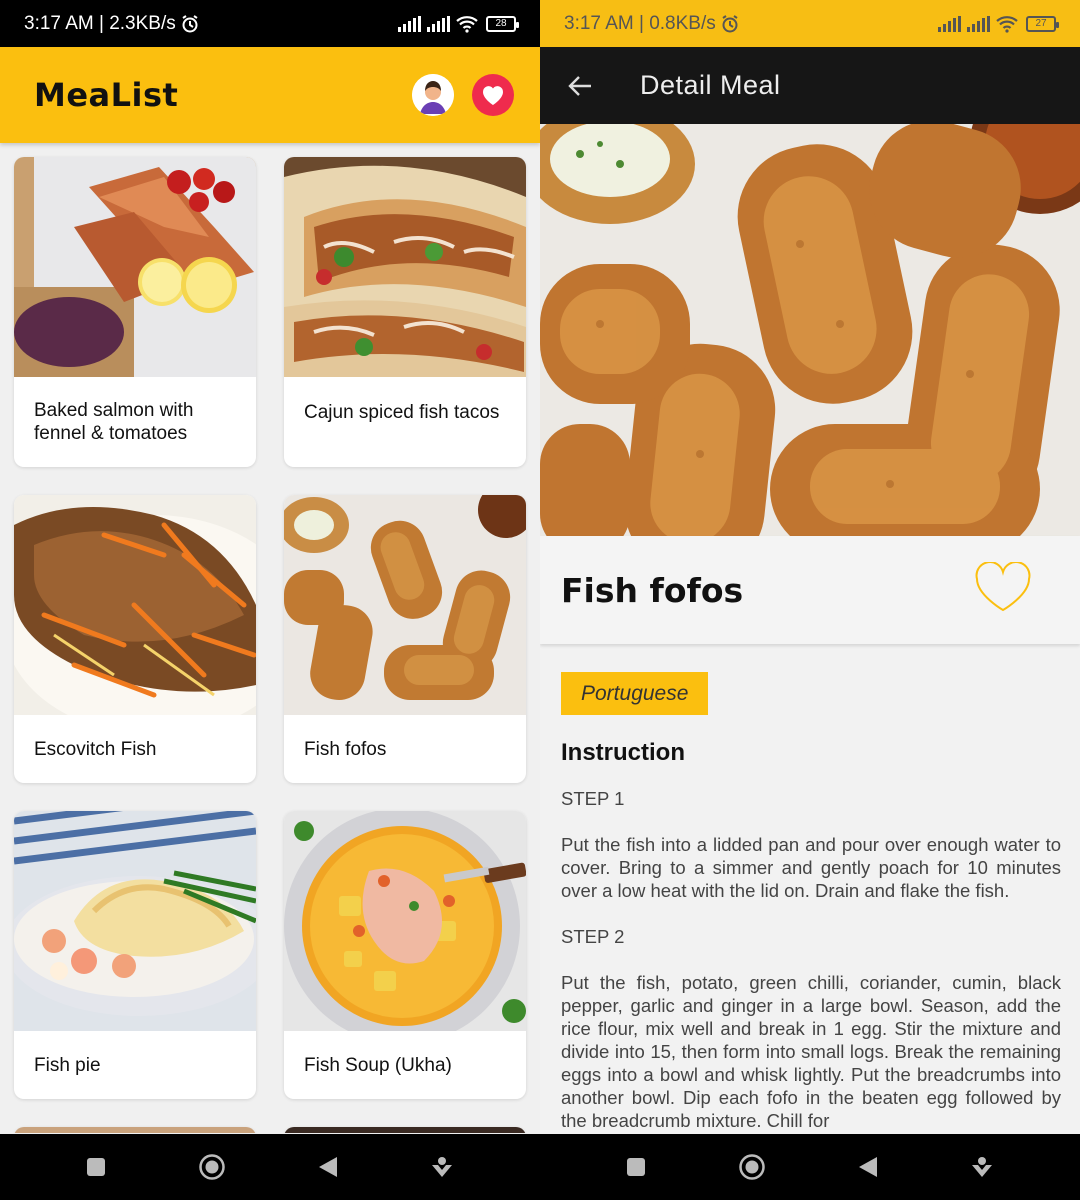  What do you see at coordinates (810, 23) in the screenshot?
I see `status-bar: 3:17 AM | 0.8KB/s 27` at bounding box center [810, 23].